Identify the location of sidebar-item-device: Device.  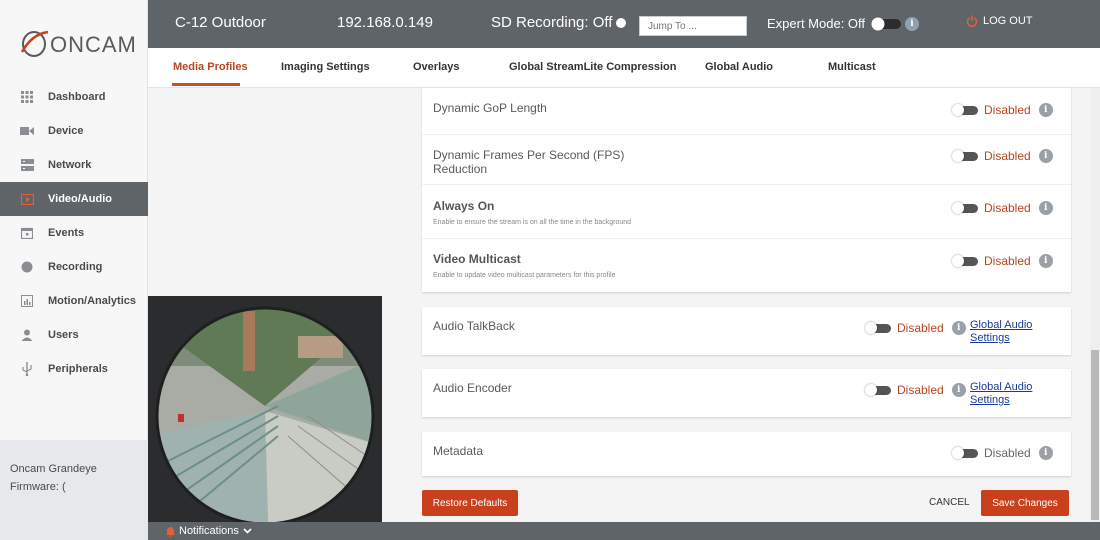
(74, 131).